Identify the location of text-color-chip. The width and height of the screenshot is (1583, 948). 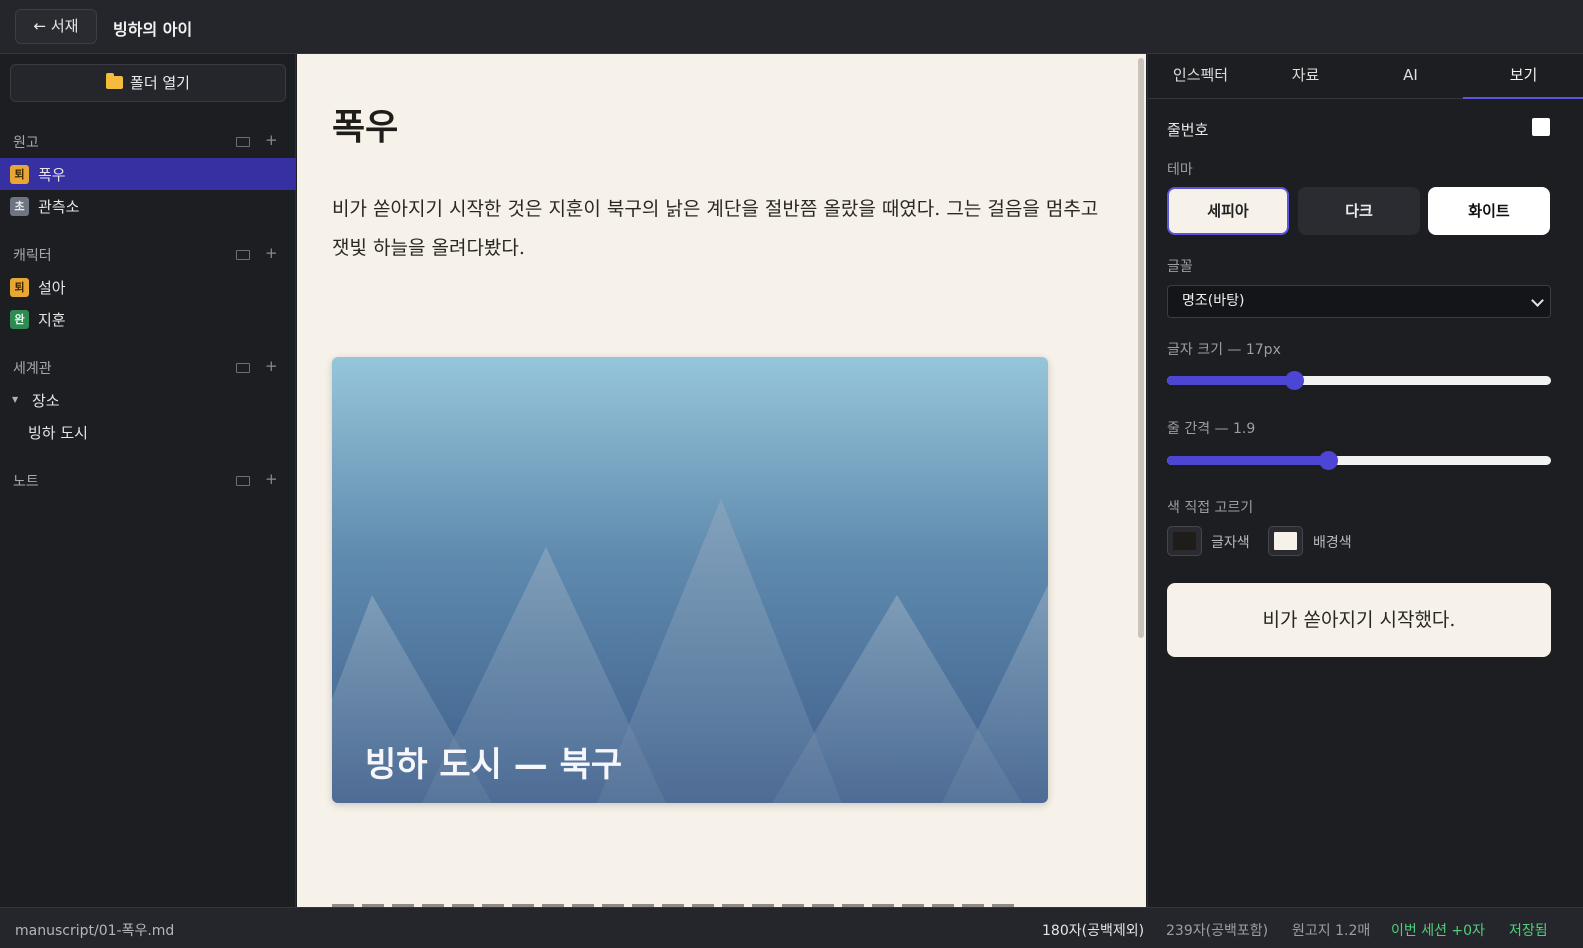
(1184, 541).